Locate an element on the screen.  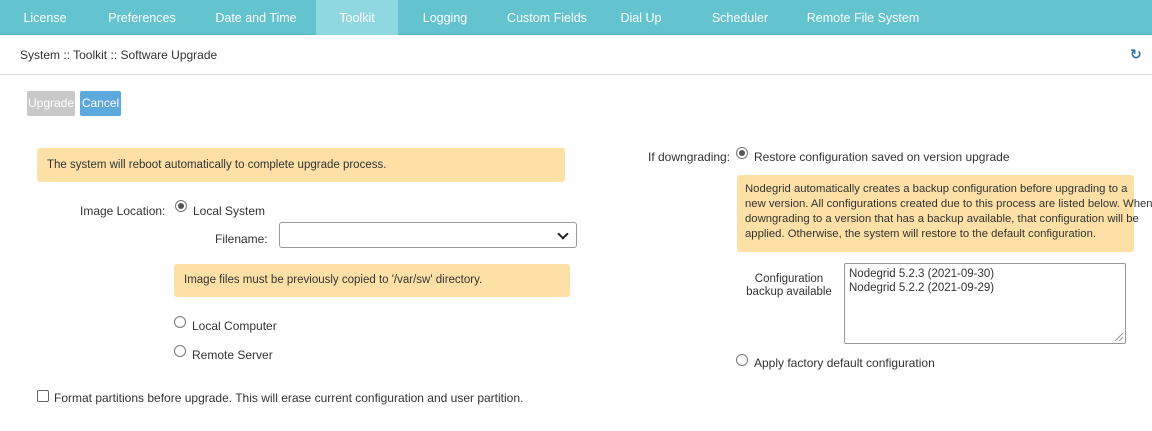
backup-available-label: Configuration backup available is located at coordinates (789, 286).